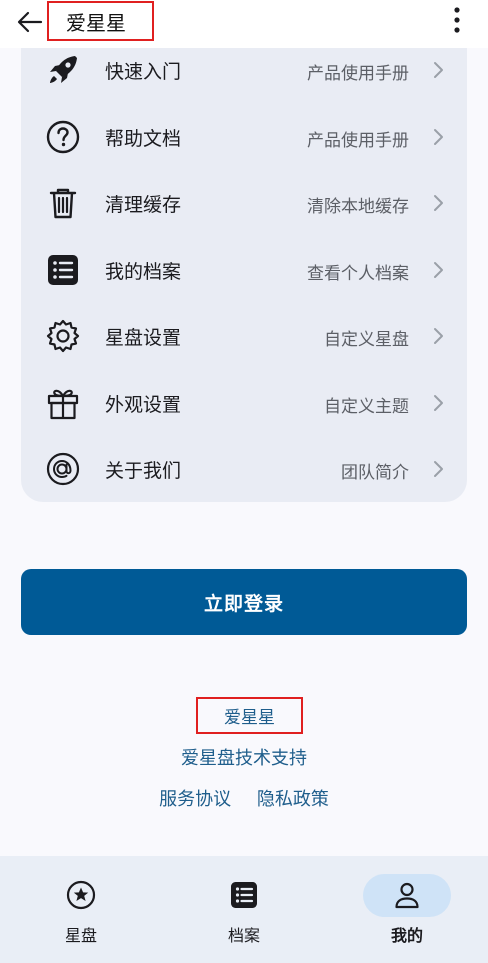 This screenshot has height=963, width=488. I want to click on bottom-navigation: 星盘 档案 我的, so click(244, 909).